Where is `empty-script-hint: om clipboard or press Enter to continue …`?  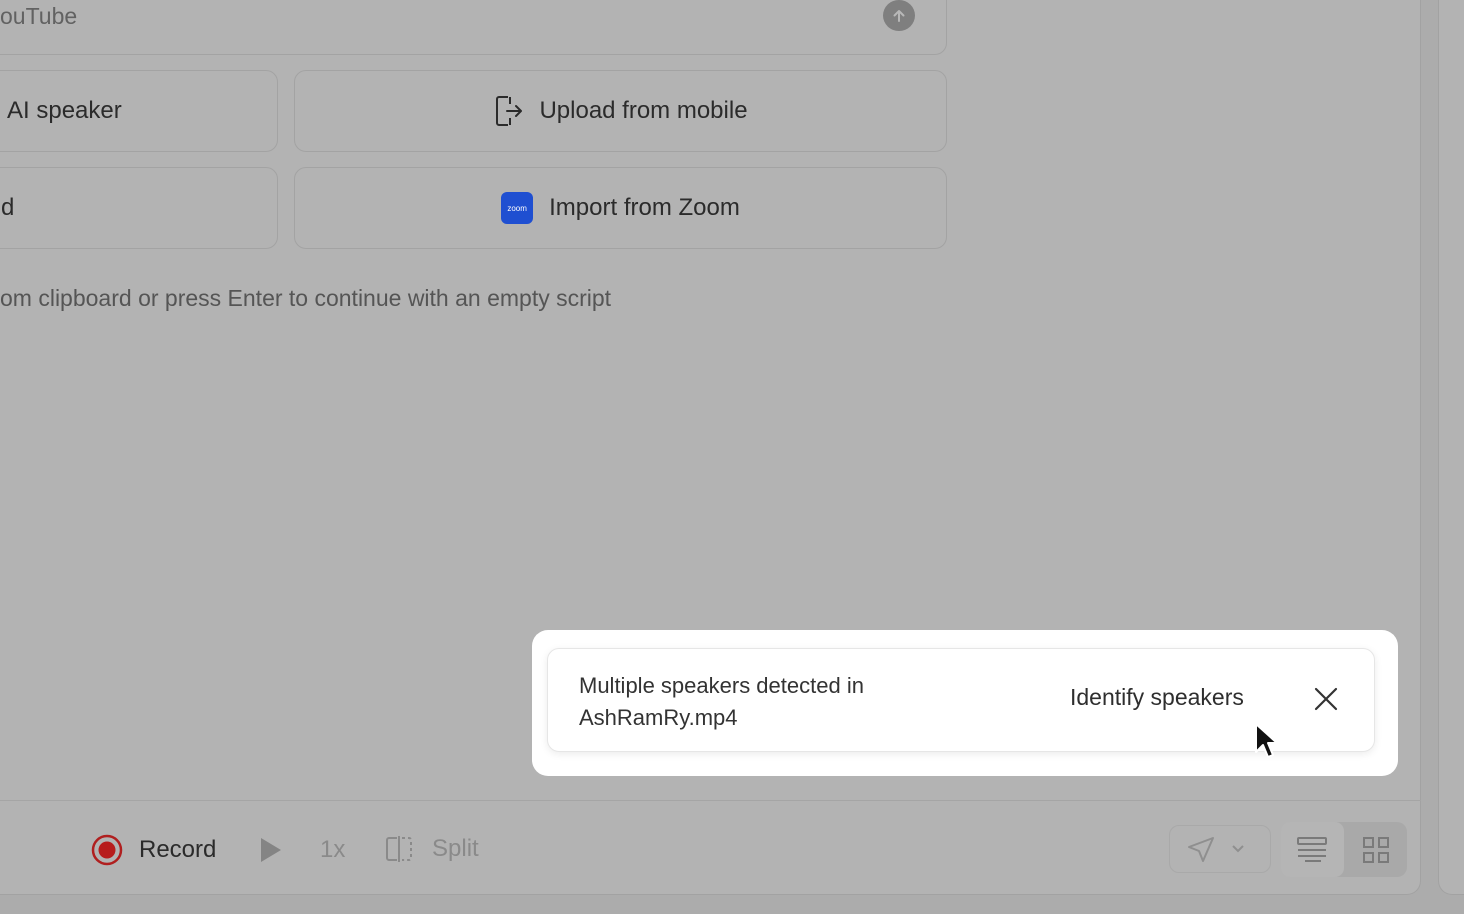 empty-script-hint: om clipboard or press Enter to continue … is located at coordinates (306, 298).